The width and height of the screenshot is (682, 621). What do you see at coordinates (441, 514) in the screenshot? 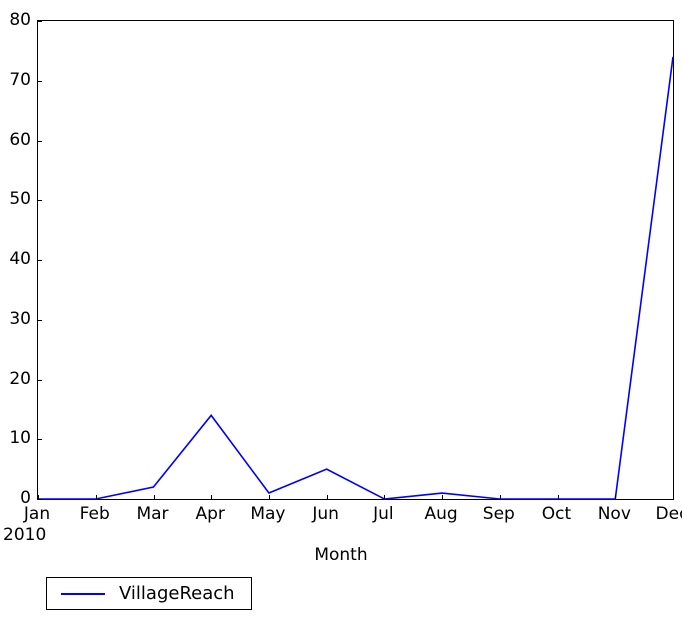
I see `x-tick-label: Aug` at bounding box center [441, 514].